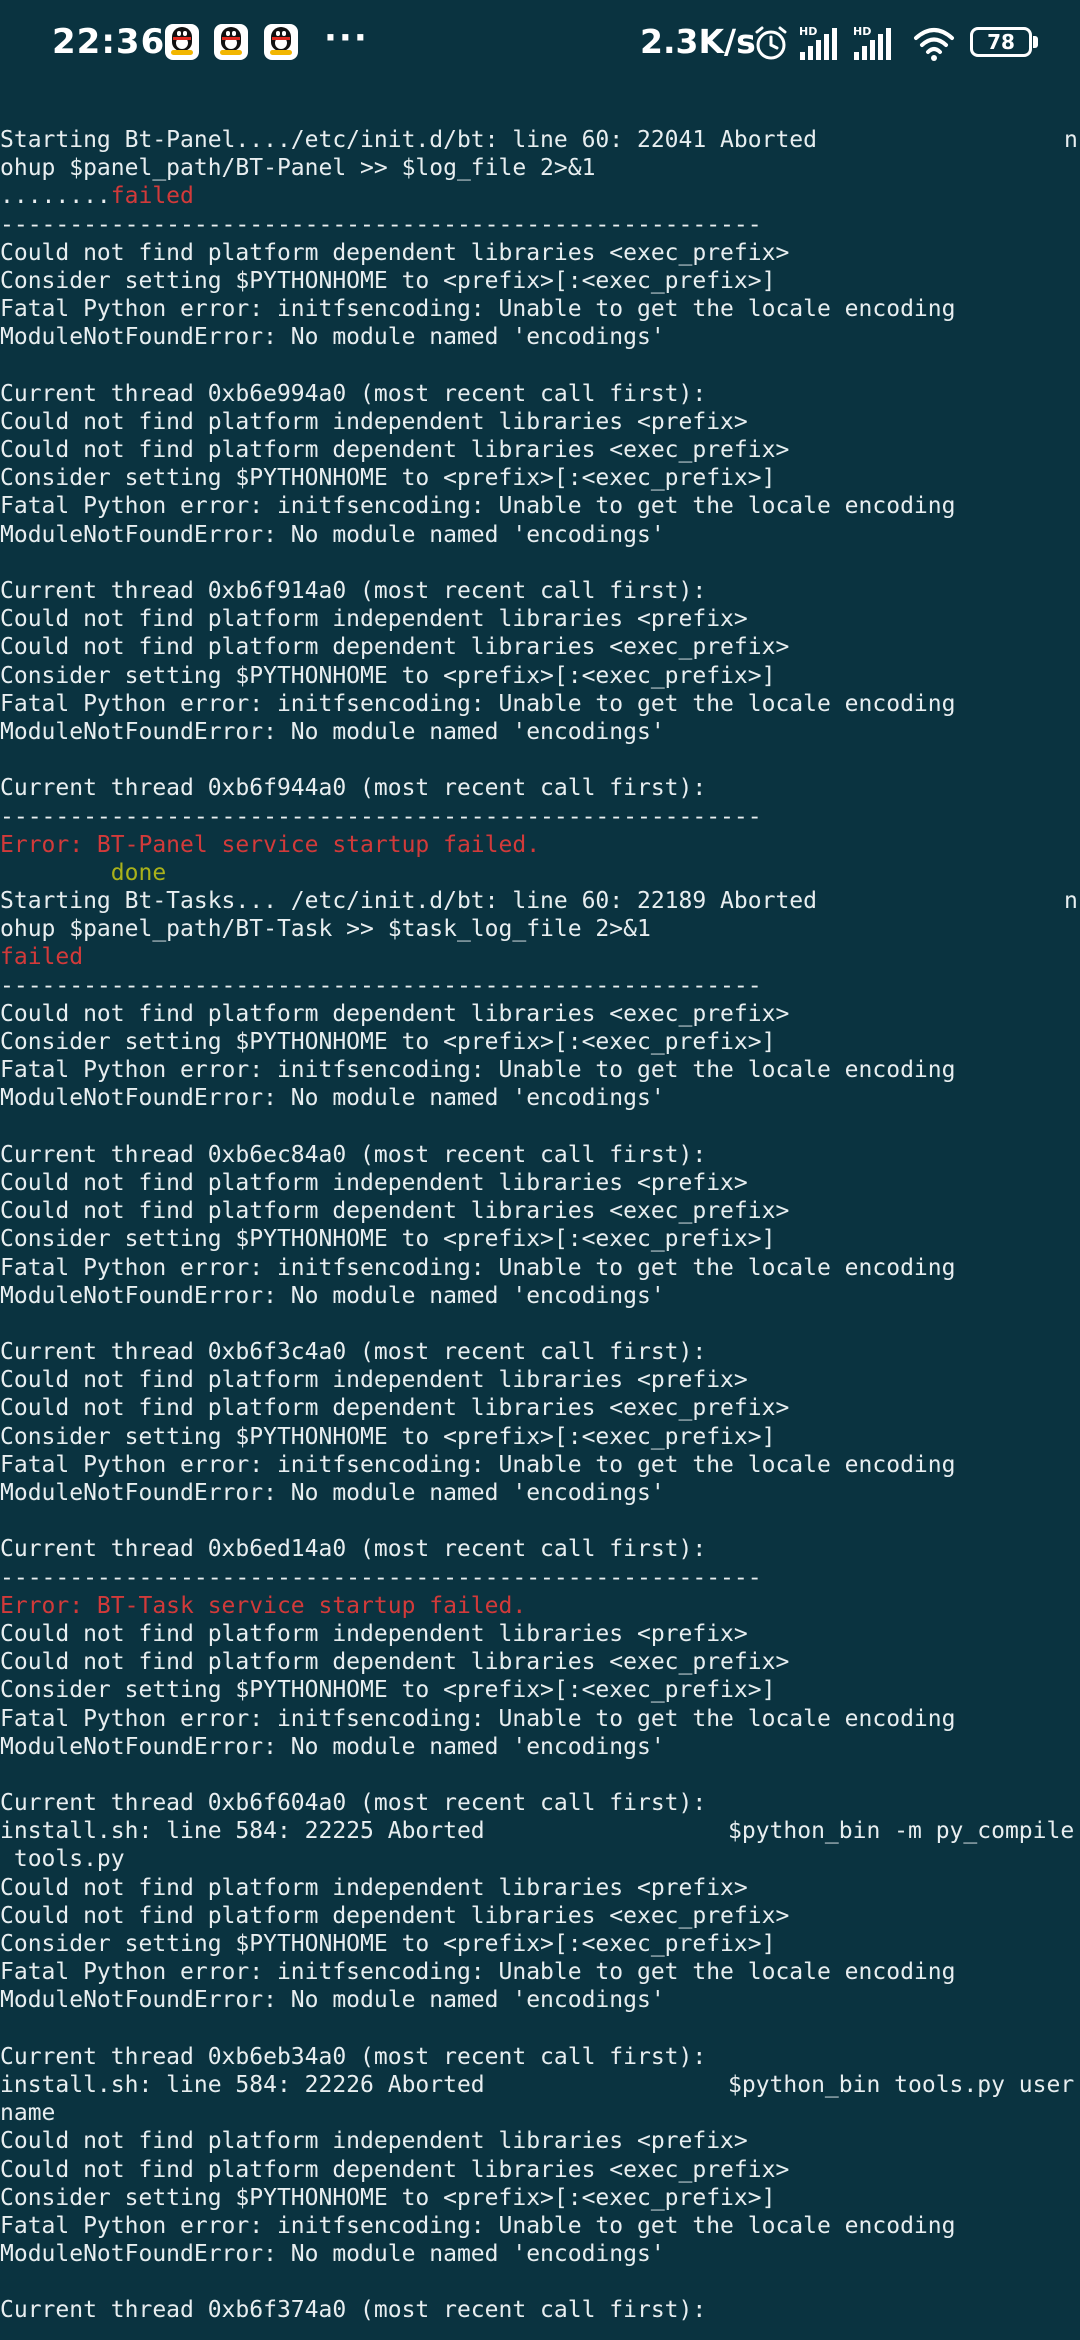  I want to click on status-bar: 22:36 ··· 2.3K/s HD HD 78, so click(540, 46).